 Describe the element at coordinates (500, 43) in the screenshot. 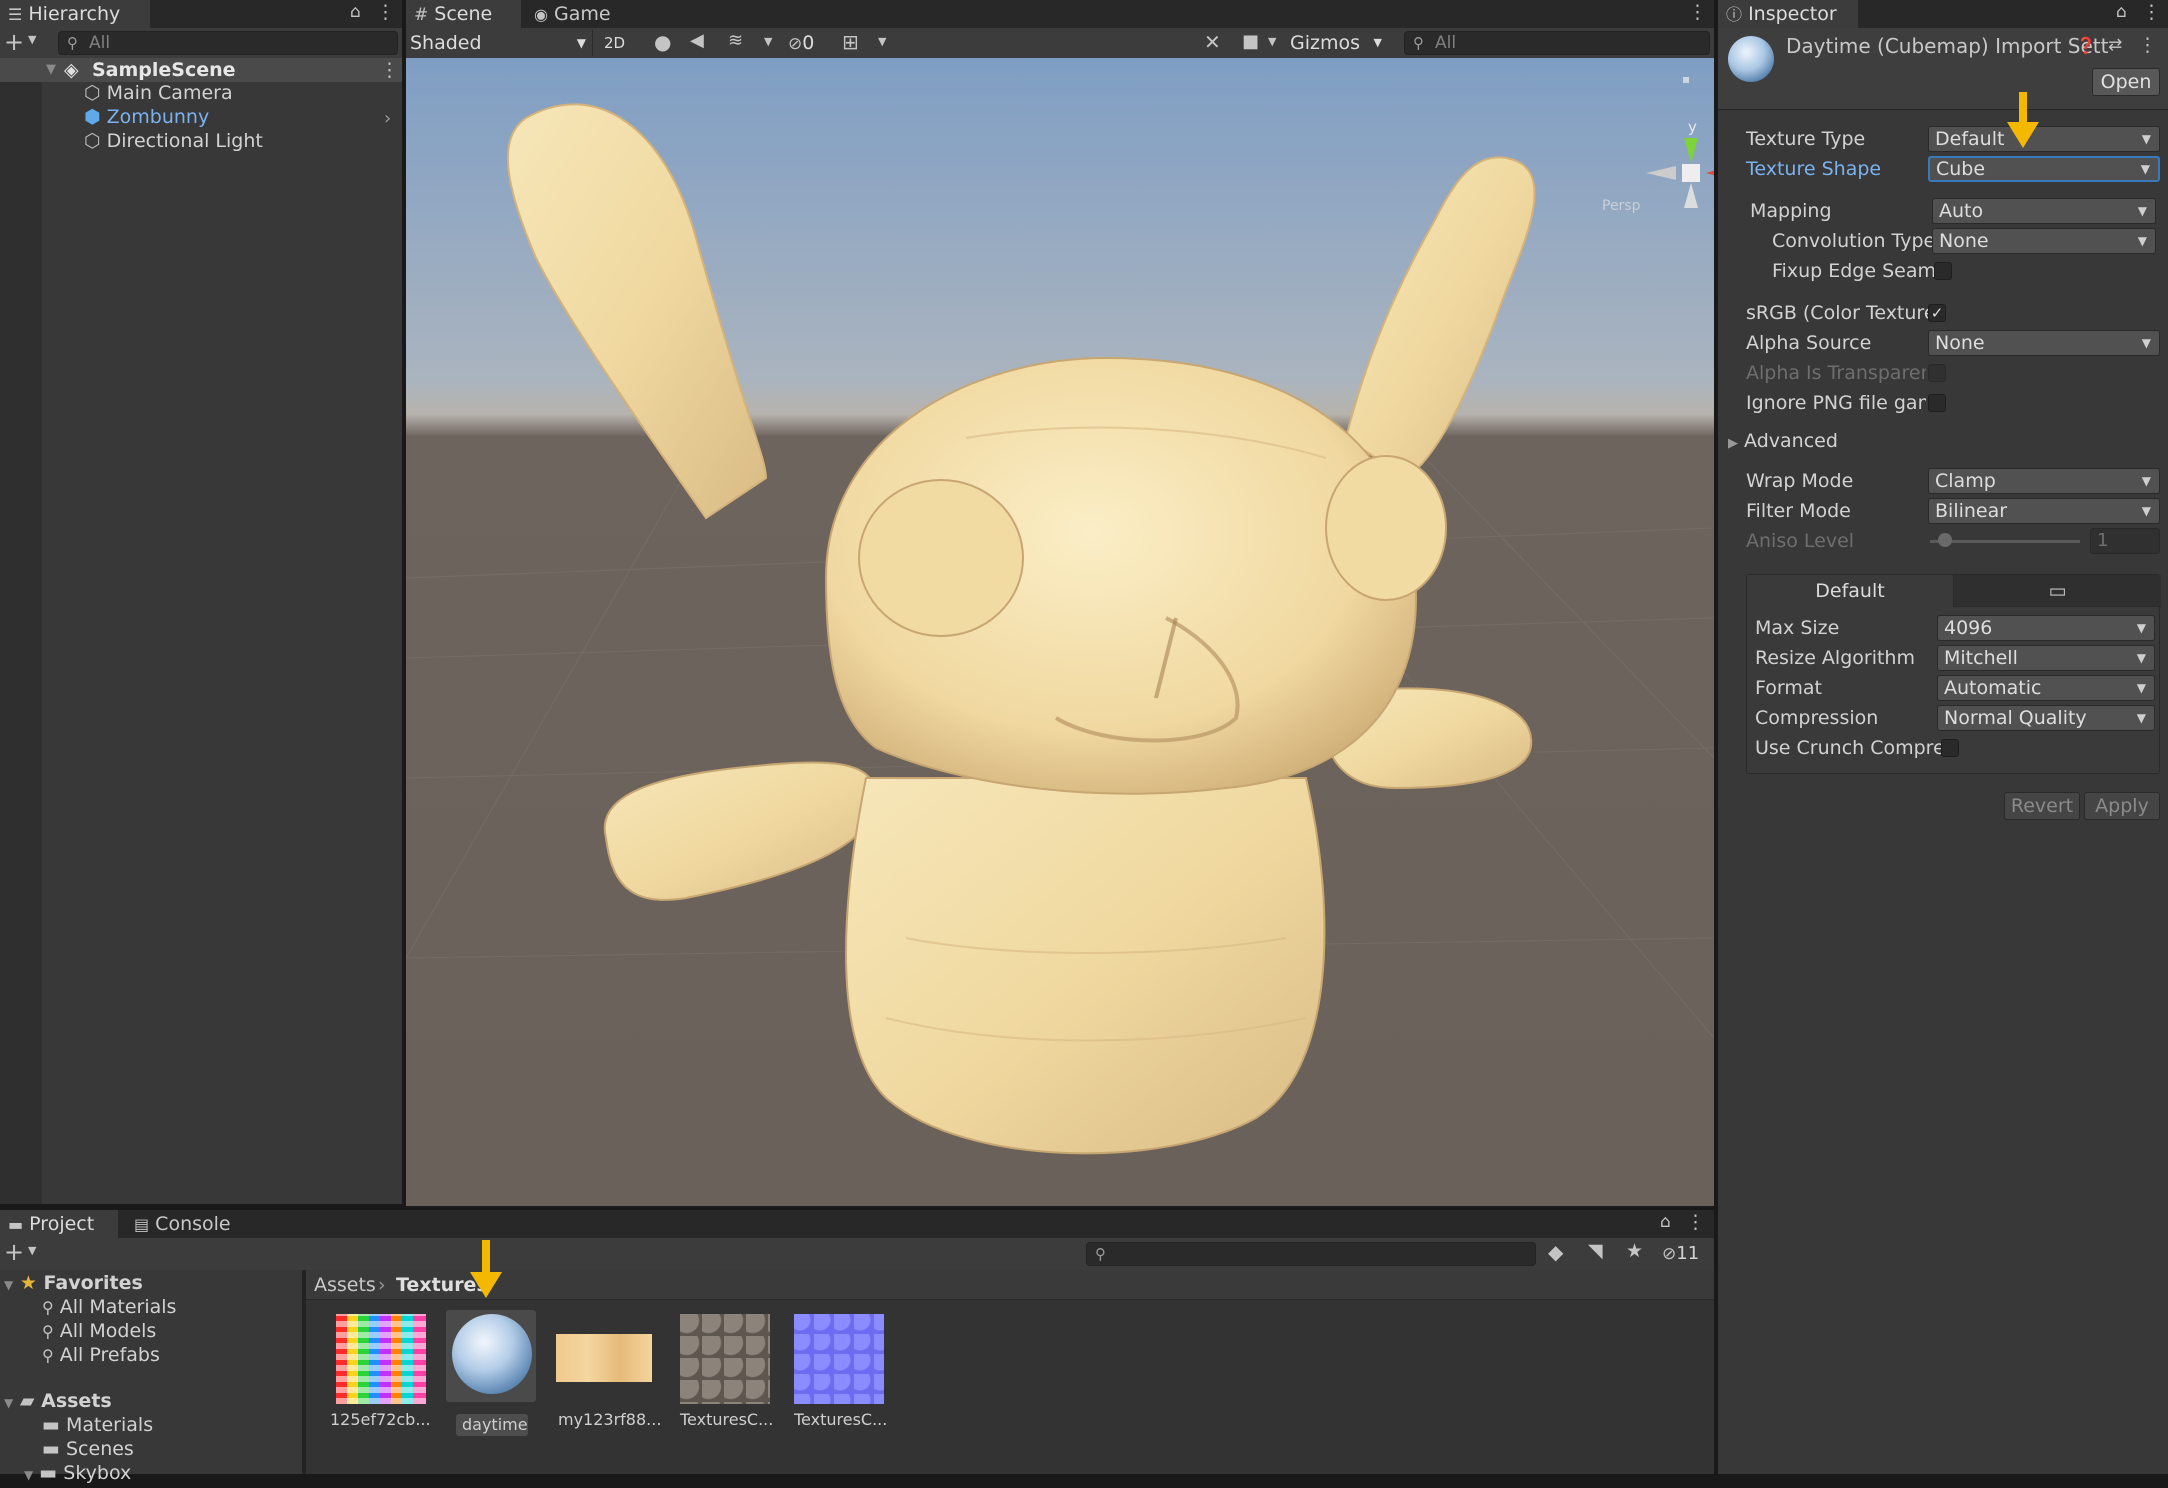

I see `shading-mode-dropdown: Shaded ▼` at that location.